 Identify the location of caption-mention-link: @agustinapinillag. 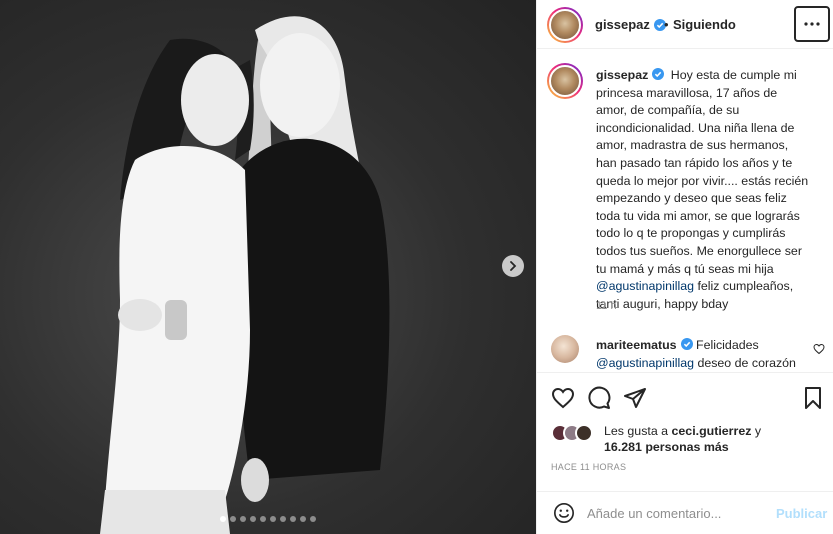
(645, 286).